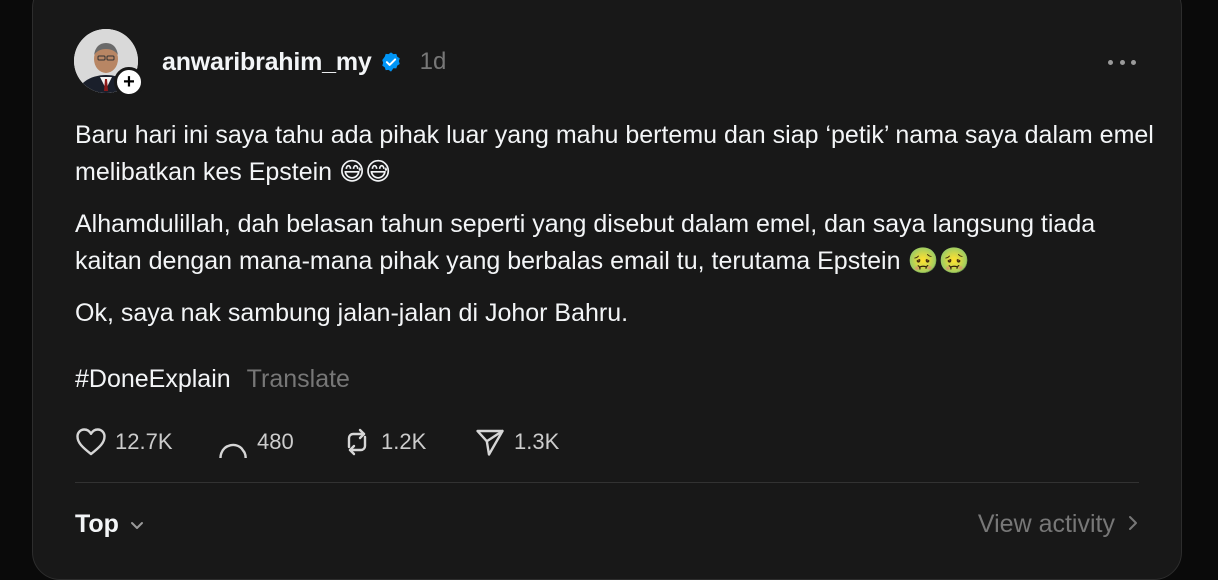 Image resolution: width=1218 pixels, height=580 pixels. I want to click on hashtag-link: #DoneExplain, so click(153, 379).